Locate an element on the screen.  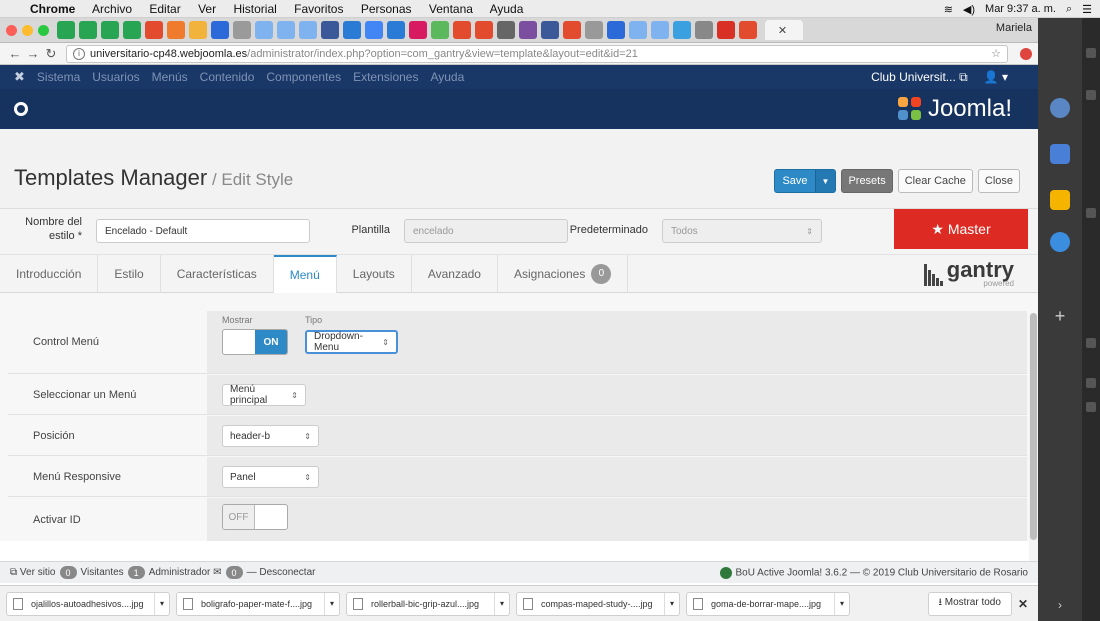
joomla-menu-icon: ✖ is located at coordinates (19, 77).